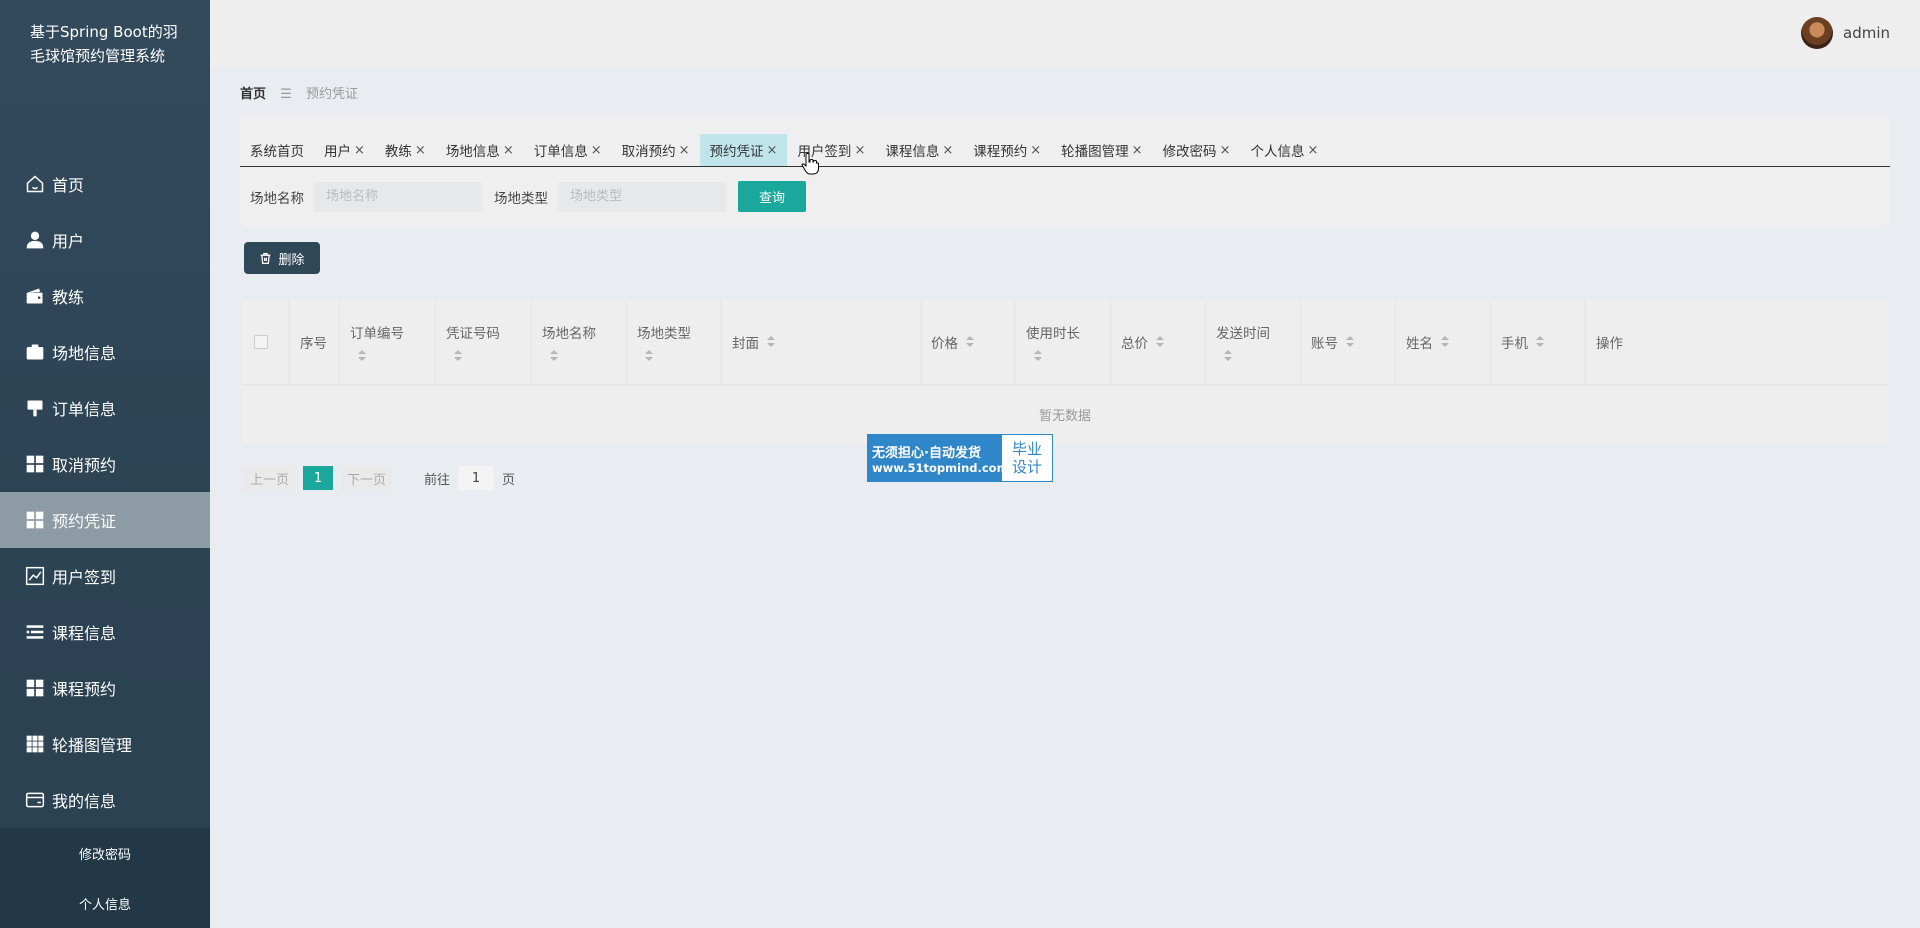 This screenshot has height=928, width=1920. I want to click on column-header-duration: 使用时长, so click(1063, 342).